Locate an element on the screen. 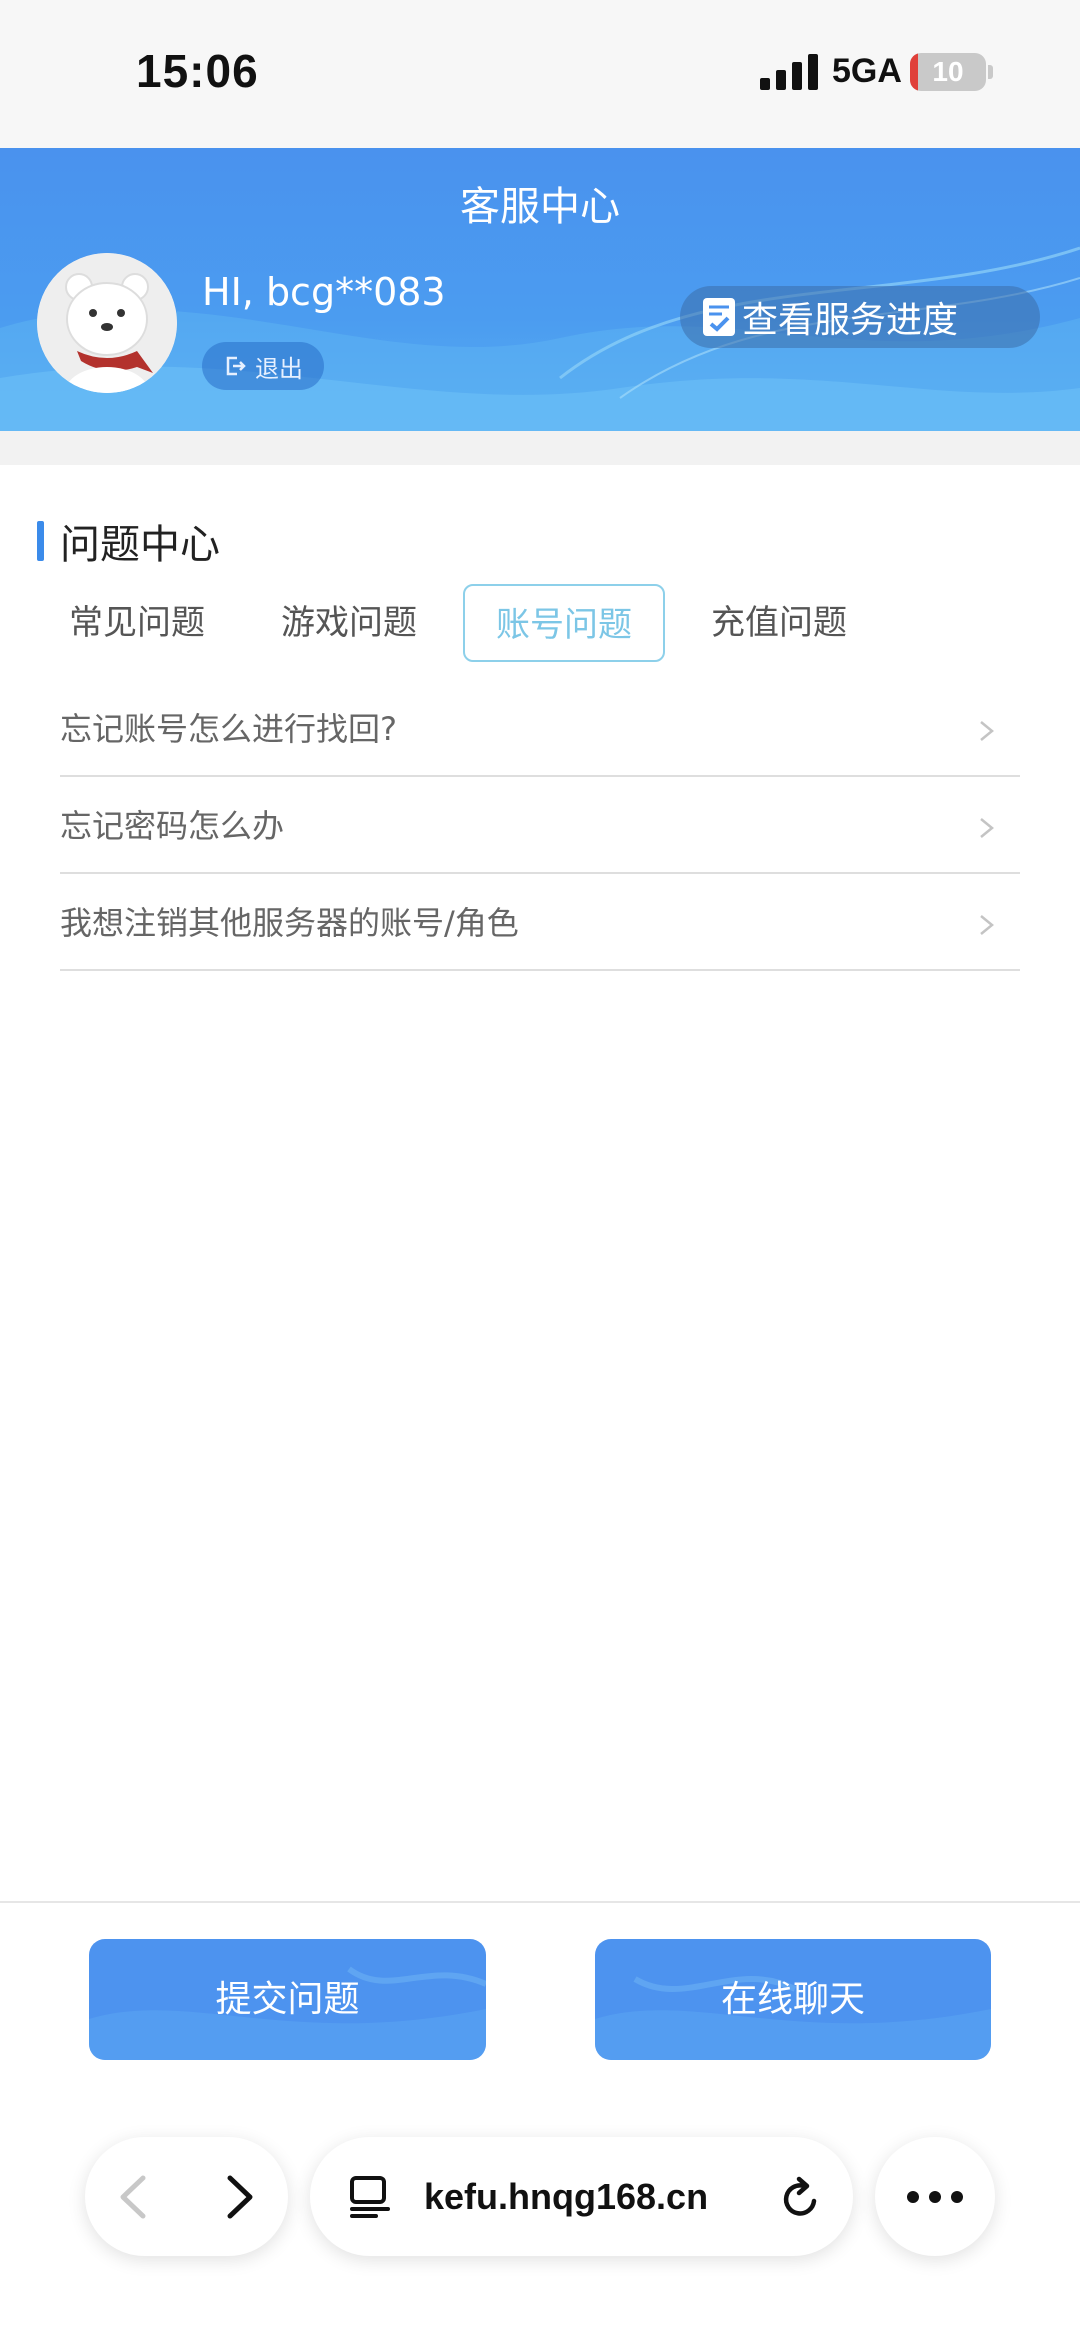 Image resolution: width=1080 pixels, height=2341 pixels. document-check-icon is located at coordinates (719, 317).